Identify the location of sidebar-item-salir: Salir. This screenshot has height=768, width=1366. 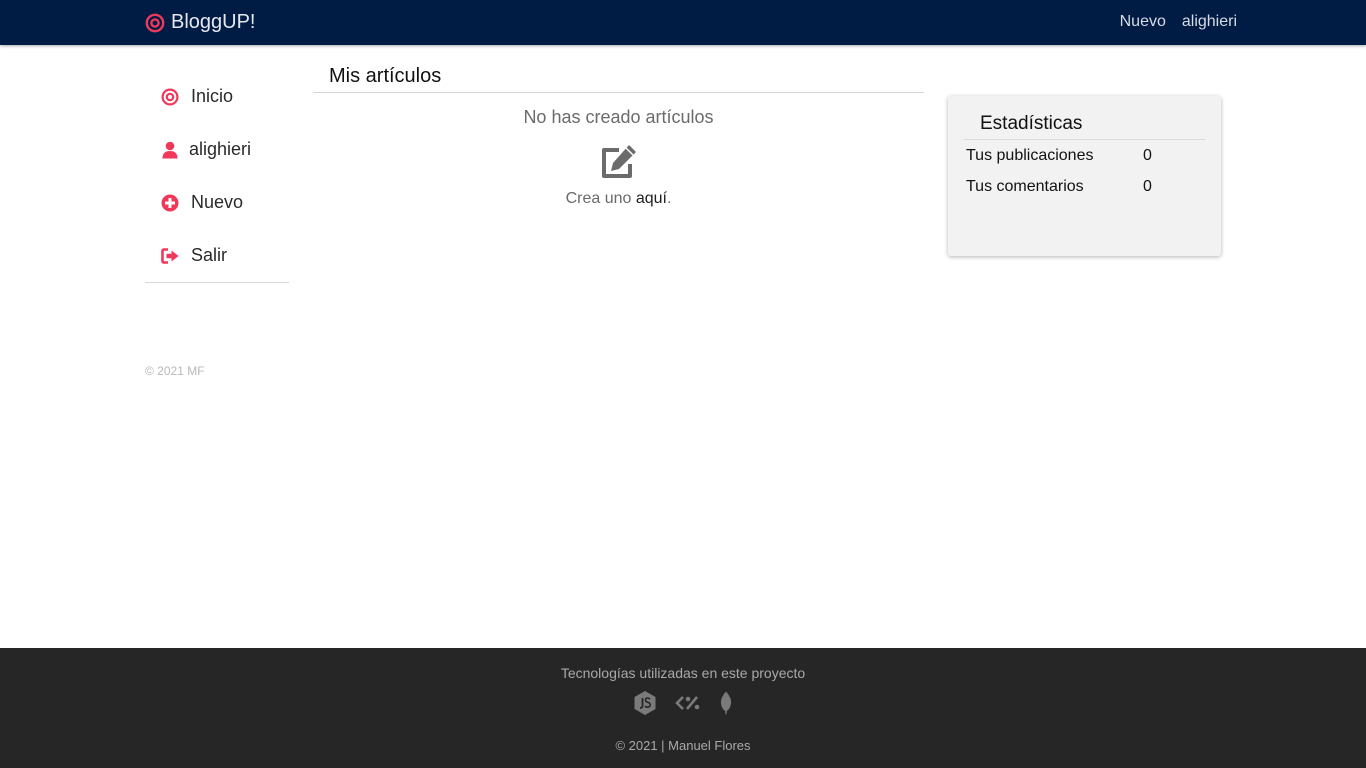
(217, 255).